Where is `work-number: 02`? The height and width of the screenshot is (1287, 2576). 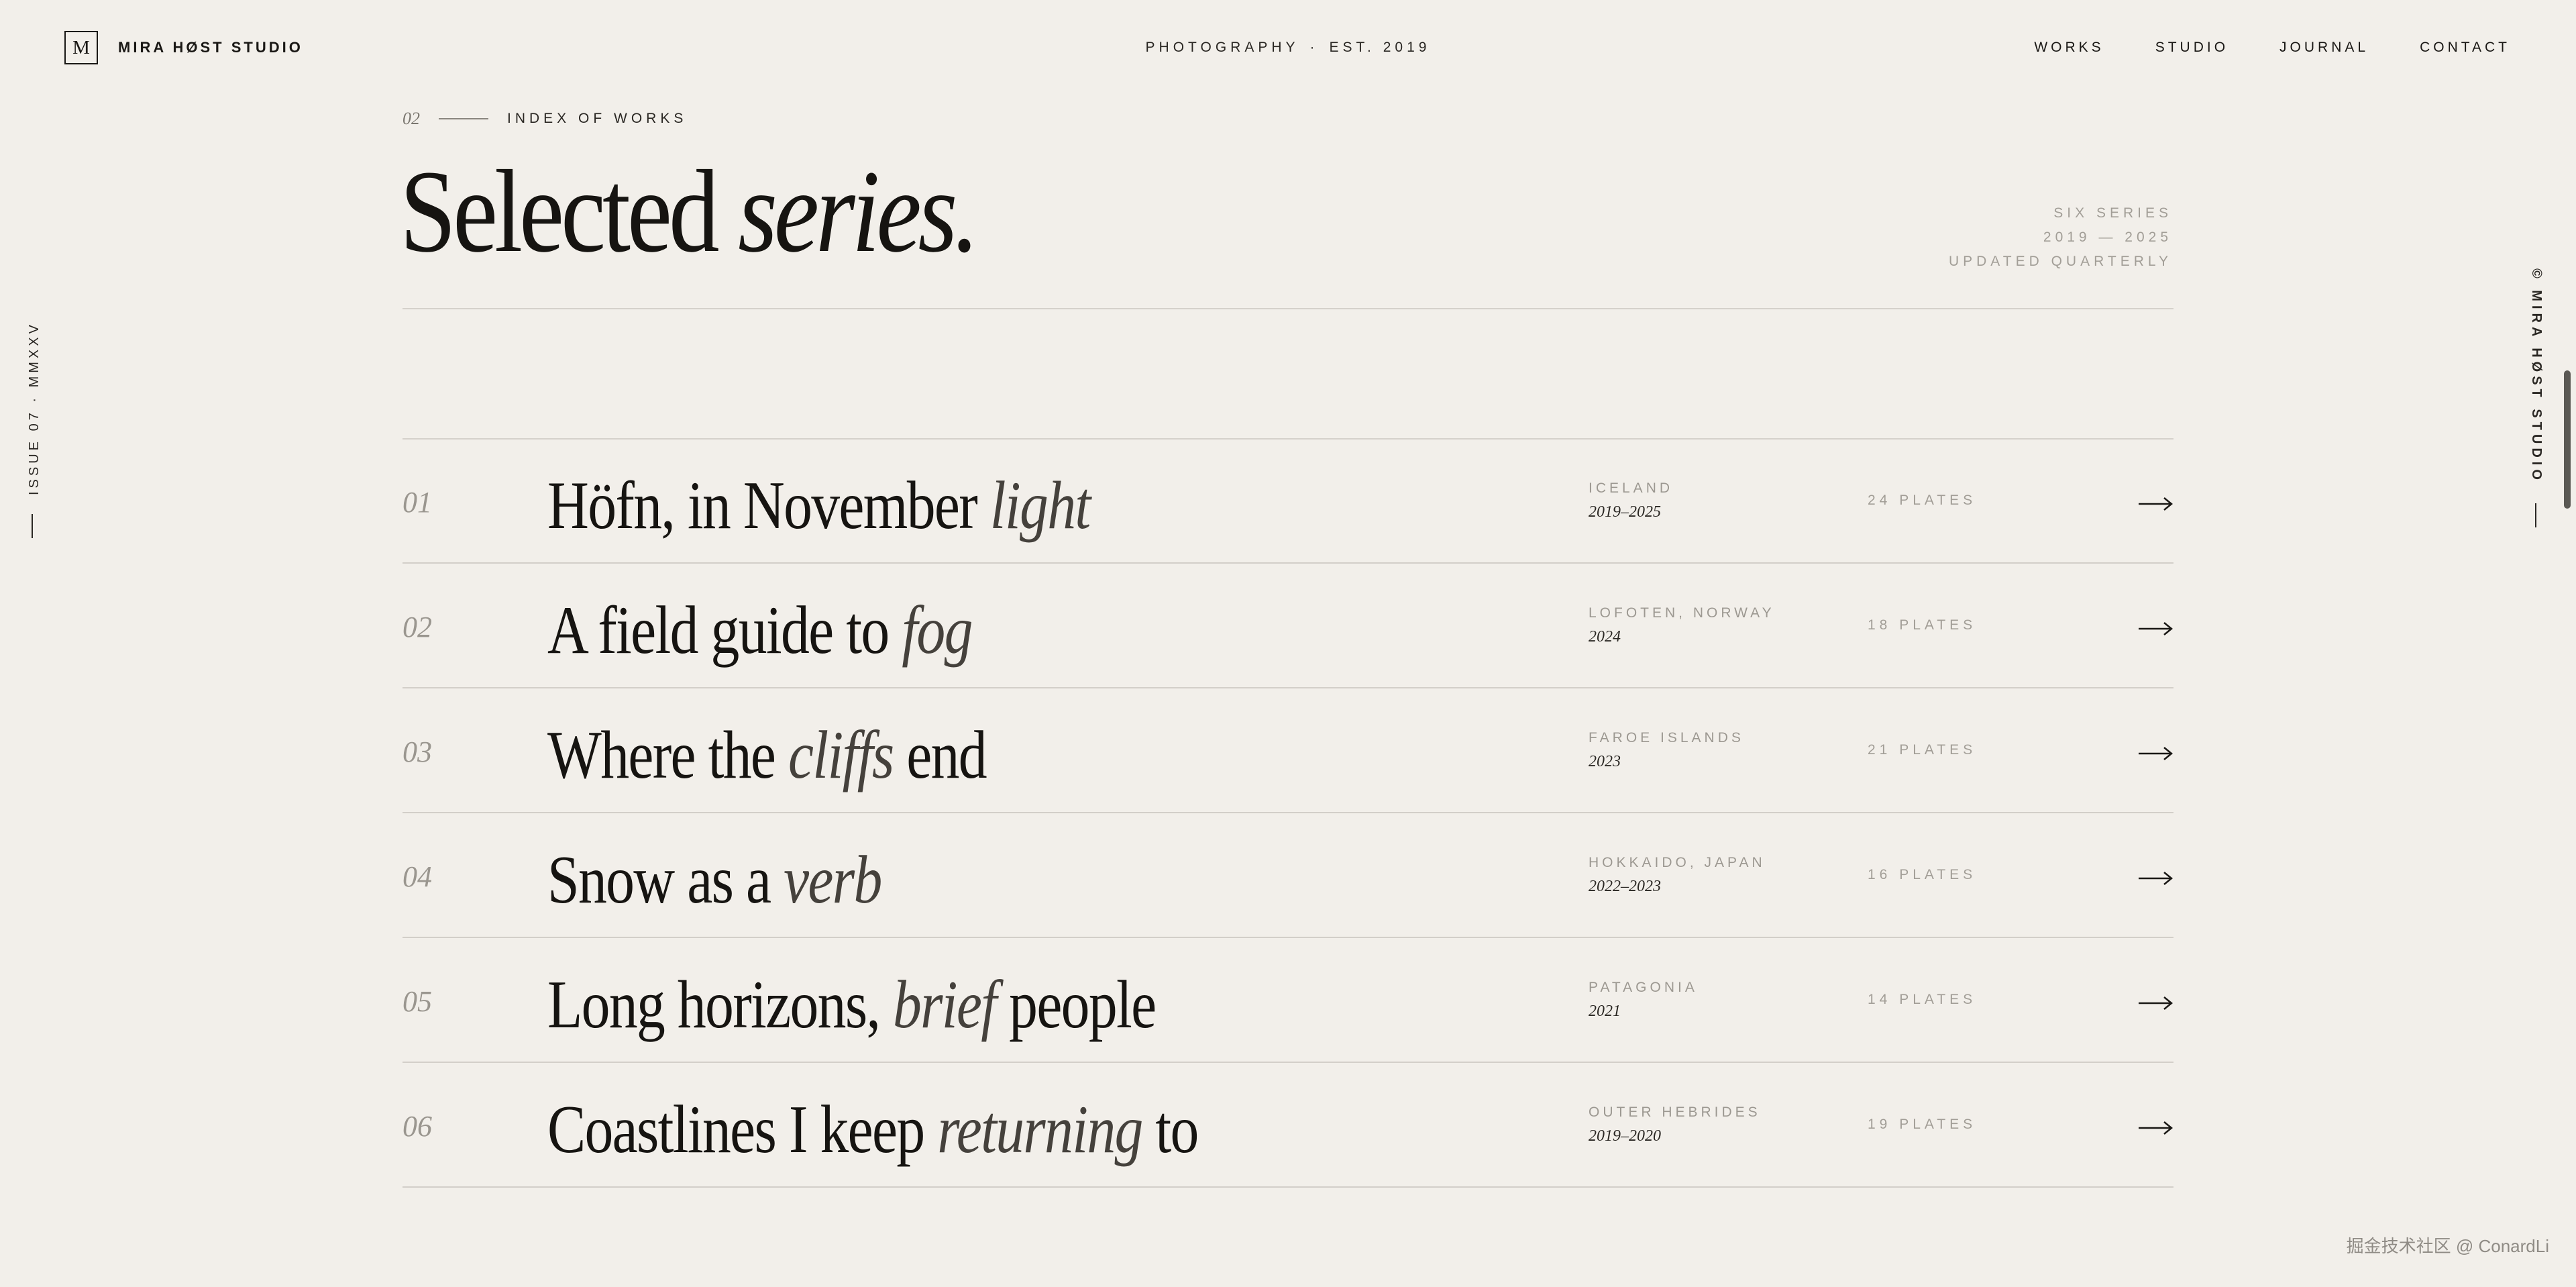 work-number: 02 is located at coordinates (417, 627).